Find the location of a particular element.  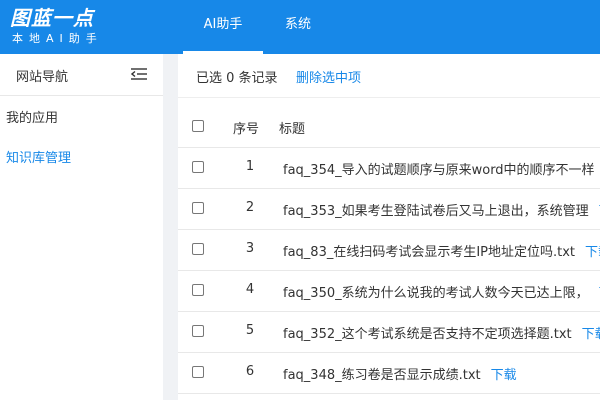

row-title: faq_353_如果考生登陆试卷后又马上退出，系统管理下载 is located at coordinates (441, 209).